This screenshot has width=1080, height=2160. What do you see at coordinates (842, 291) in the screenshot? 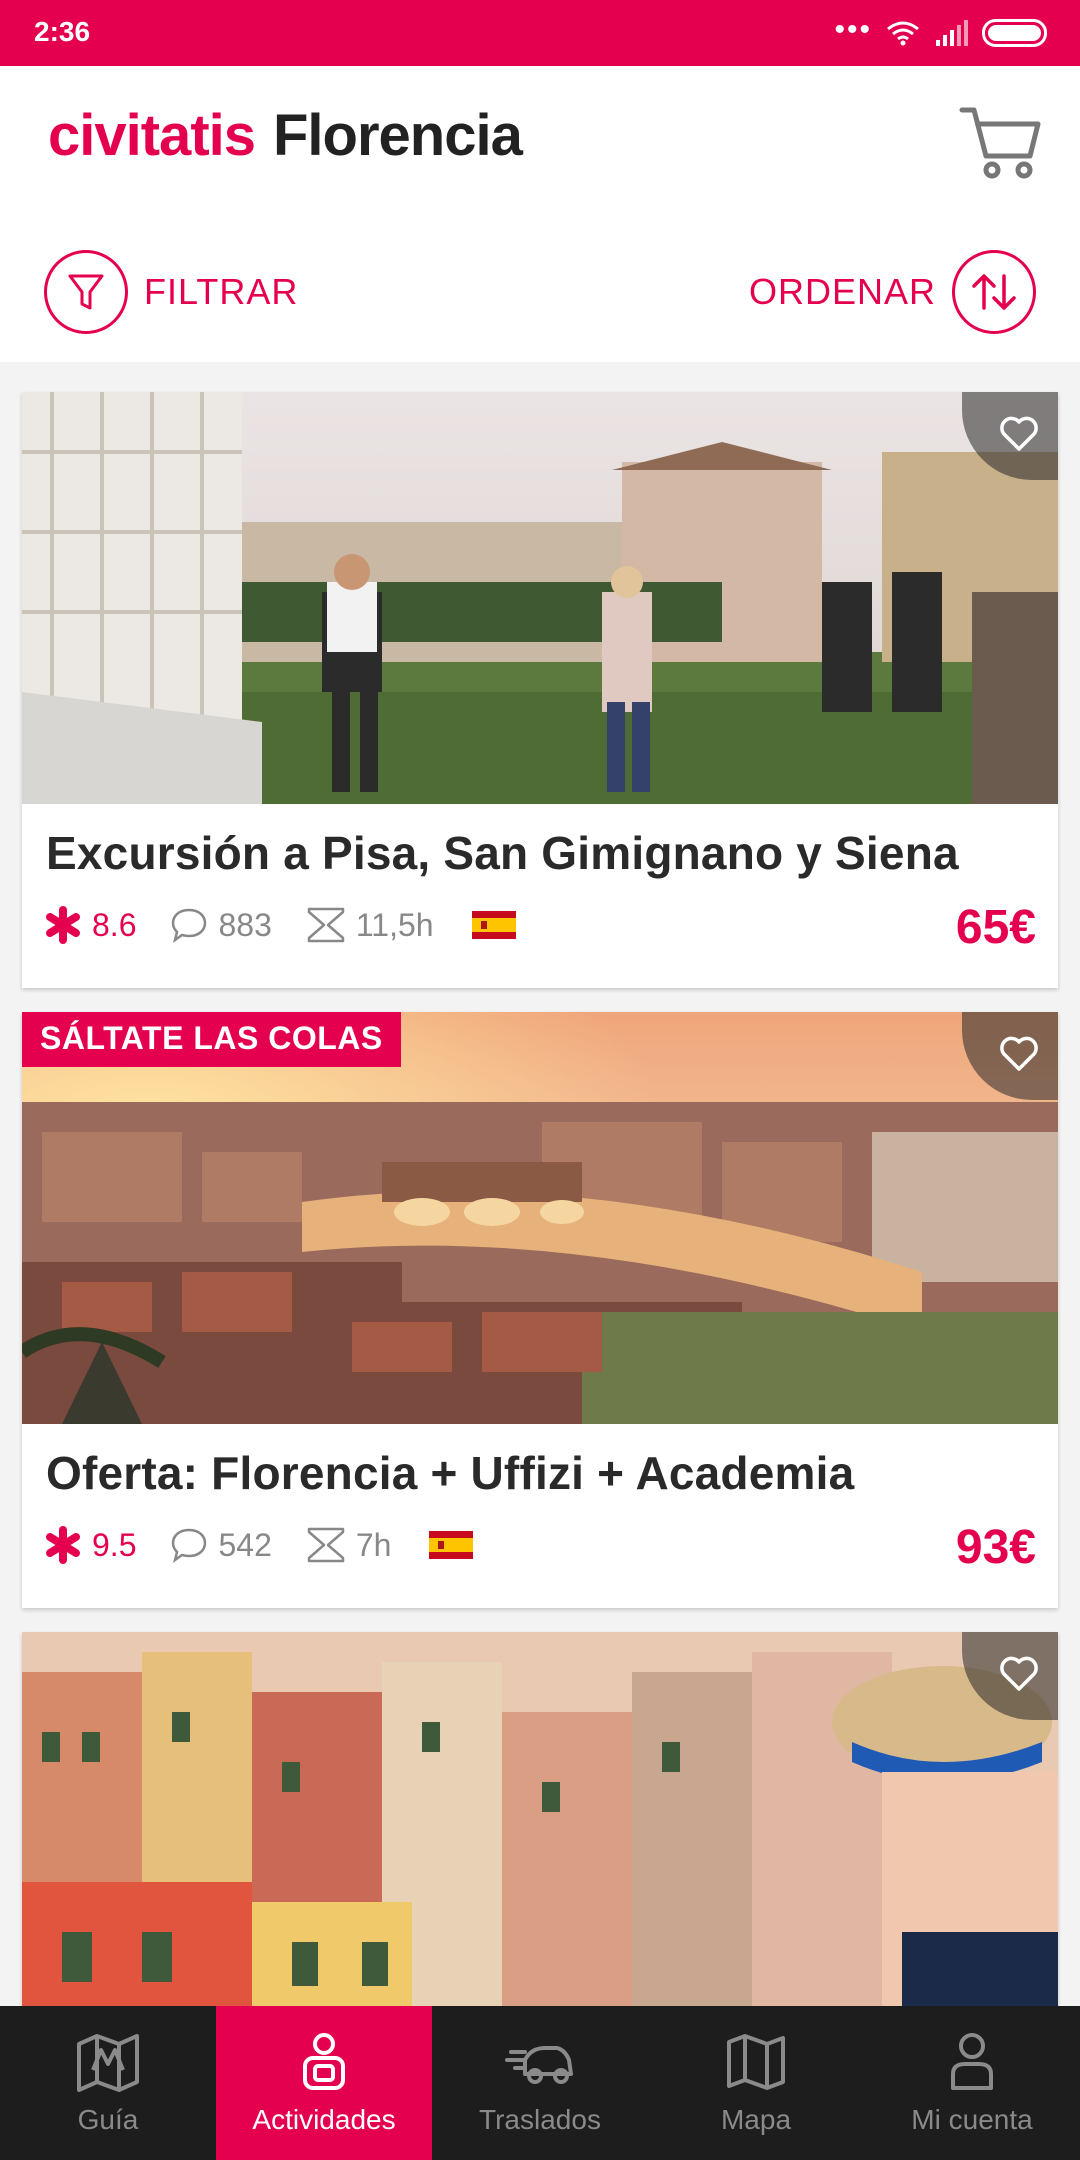
I see `sort-label: ORDENAR` at bounding box center [842, 291].